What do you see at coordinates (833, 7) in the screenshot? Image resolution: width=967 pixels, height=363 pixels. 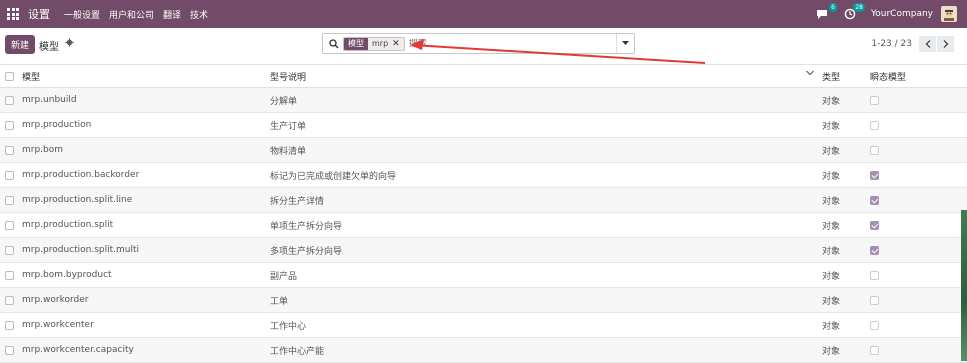 I see `messages-badge: 6` at bounding box center [833, 7].